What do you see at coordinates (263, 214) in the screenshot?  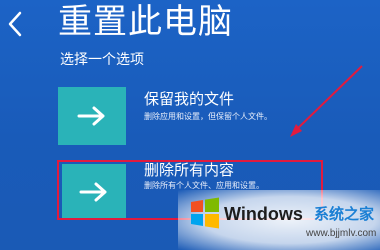 I see `watermark-brand: Windows` at bounding box center [263, 214].